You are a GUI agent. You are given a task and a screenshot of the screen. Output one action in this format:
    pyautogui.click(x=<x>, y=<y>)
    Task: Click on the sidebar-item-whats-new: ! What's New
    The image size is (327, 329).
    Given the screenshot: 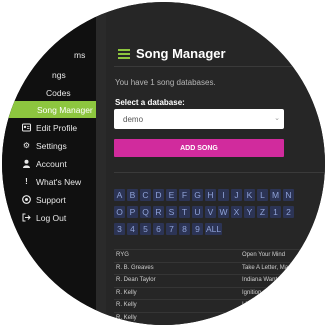 What is the action you would take?
    pyautogui.click(x=49, y=181)
    